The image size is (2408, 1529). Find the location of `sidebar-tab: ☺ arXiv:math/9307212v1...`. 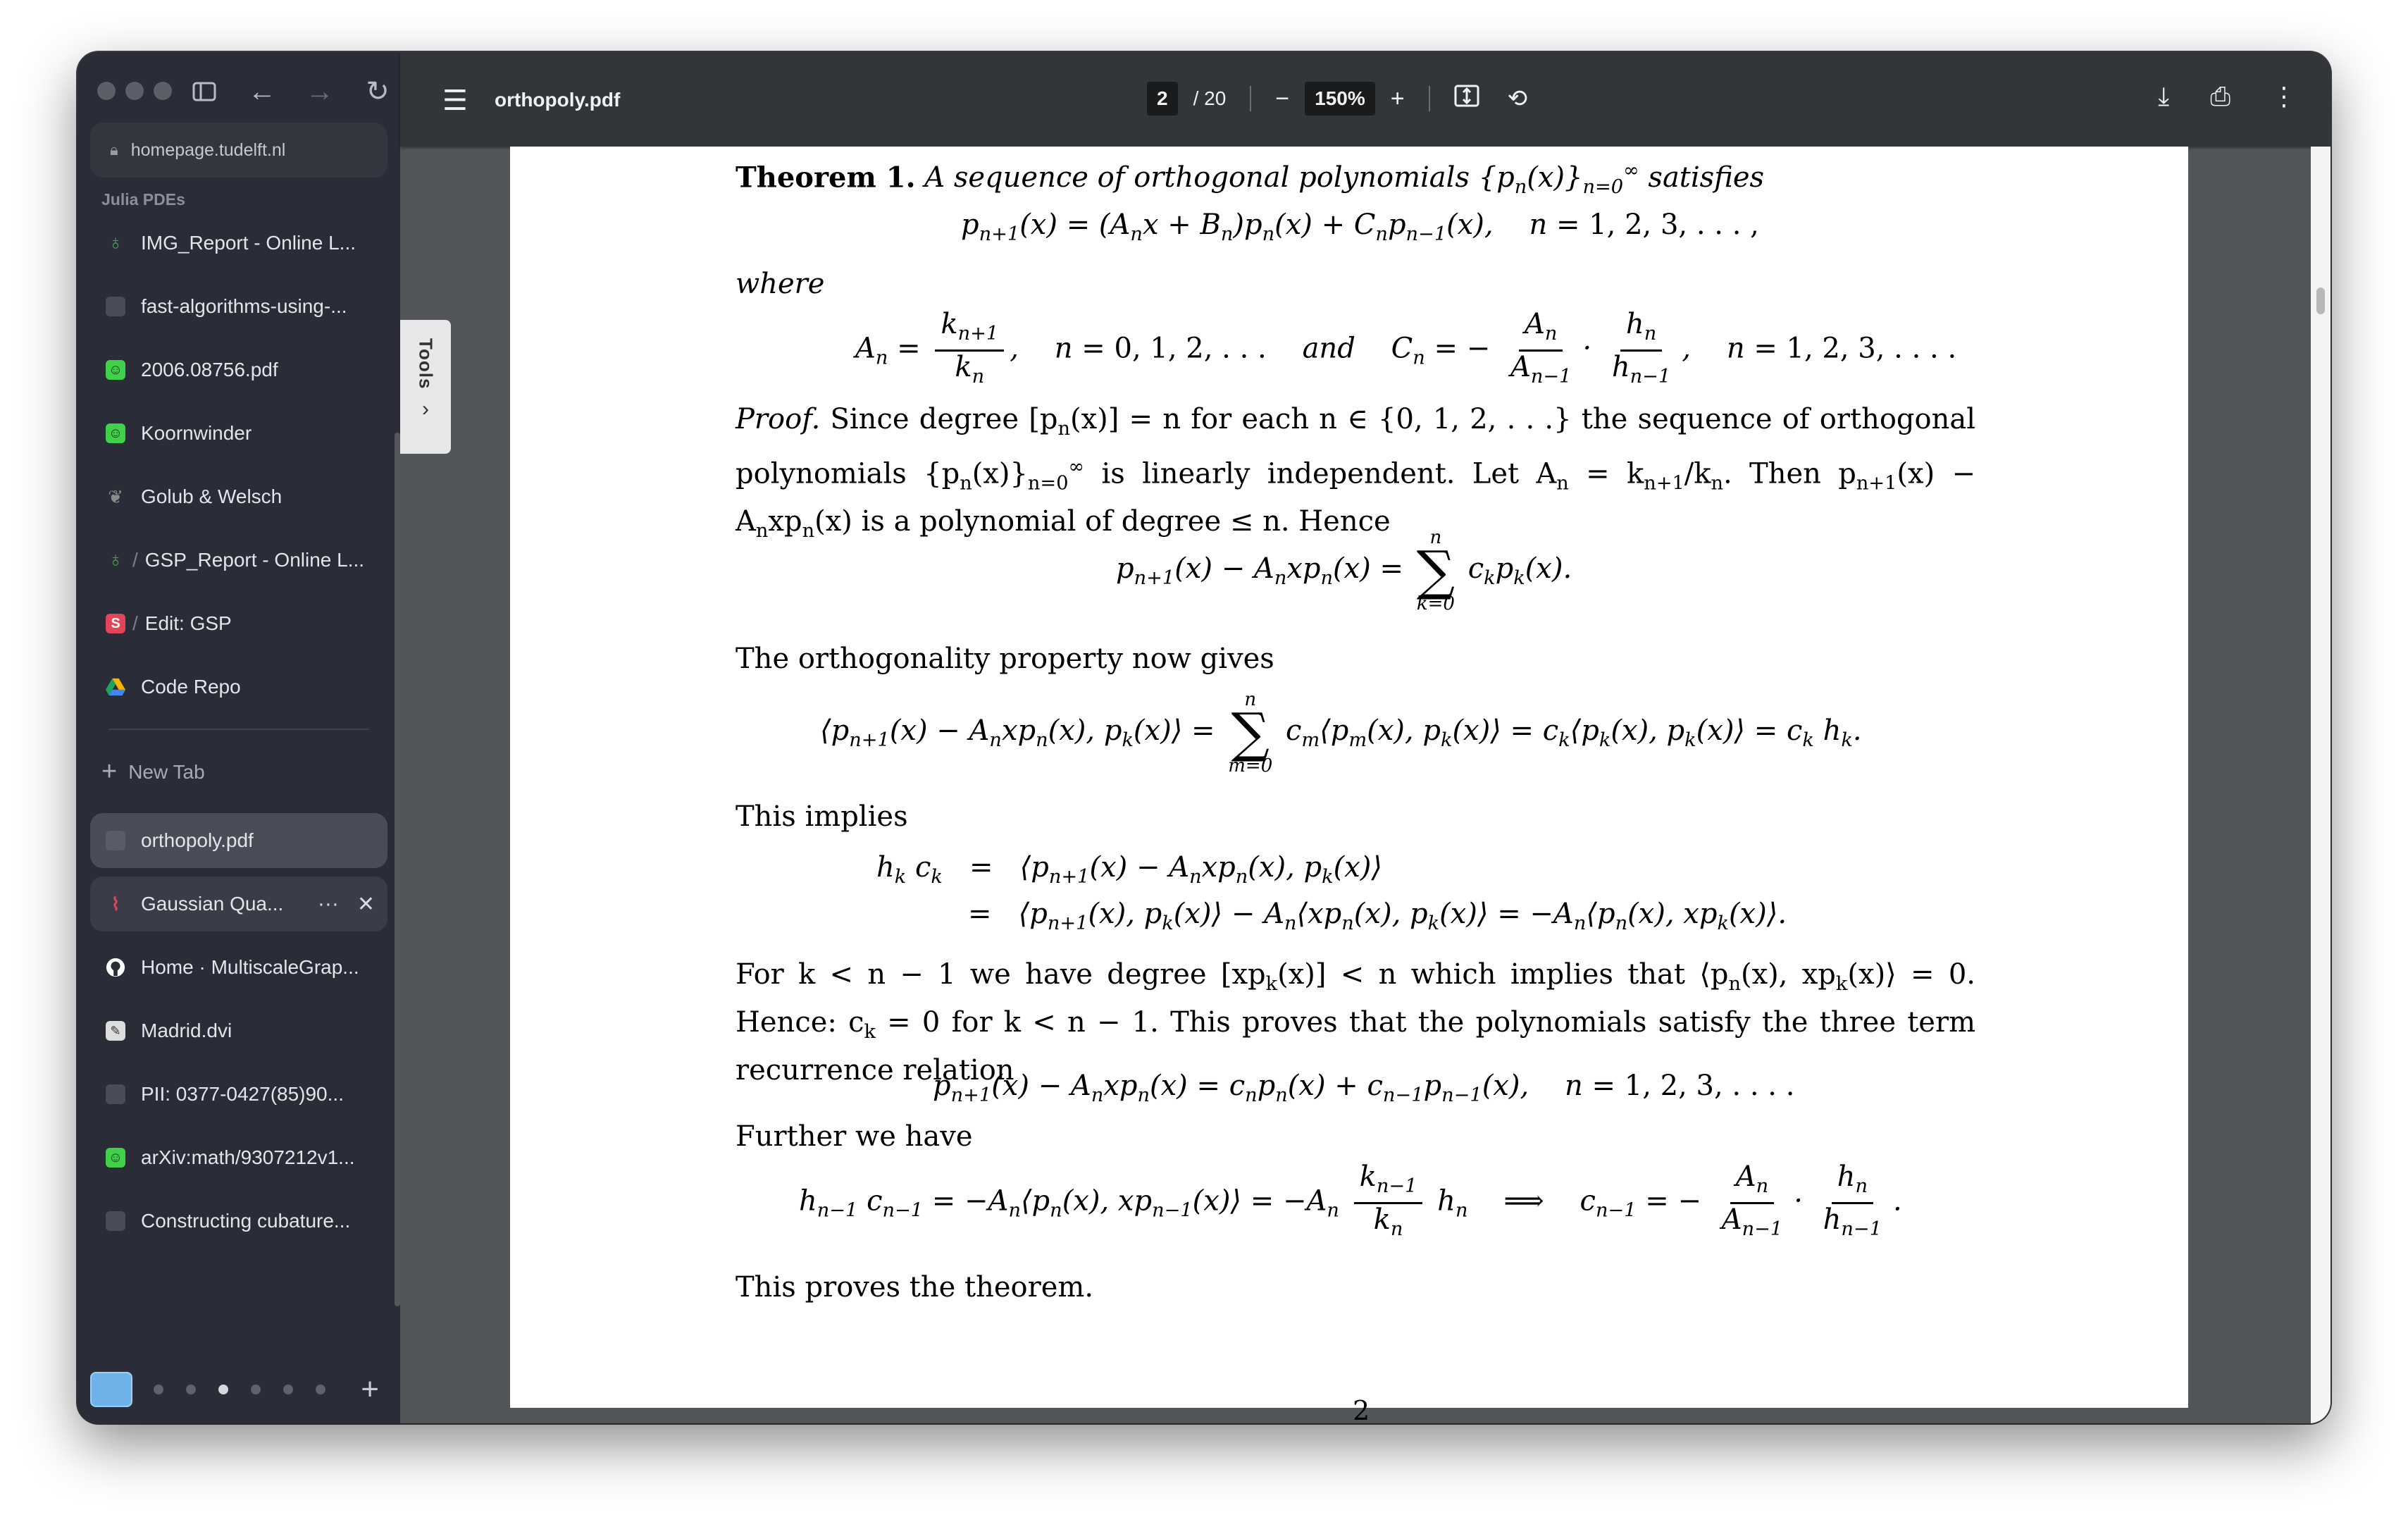

sidebar-tab: ☺ arXiv:math/9307212v1... is located at coordinates (239, 1157).